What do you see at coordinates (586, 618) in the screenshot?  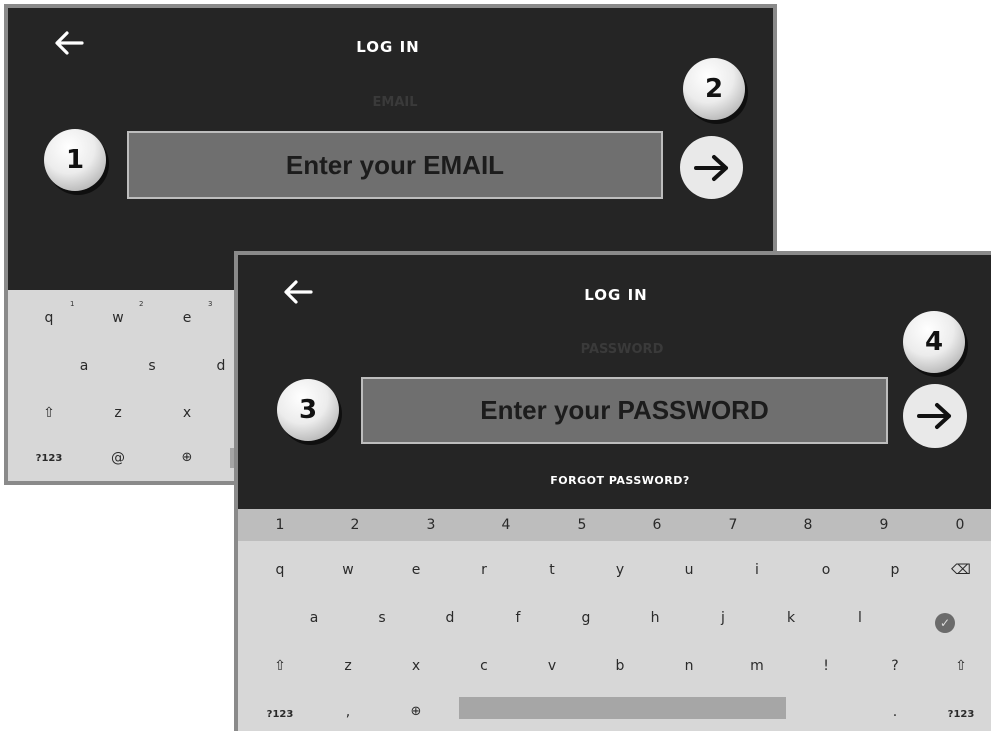 I see `key: g` at bounding box center [586, 618].